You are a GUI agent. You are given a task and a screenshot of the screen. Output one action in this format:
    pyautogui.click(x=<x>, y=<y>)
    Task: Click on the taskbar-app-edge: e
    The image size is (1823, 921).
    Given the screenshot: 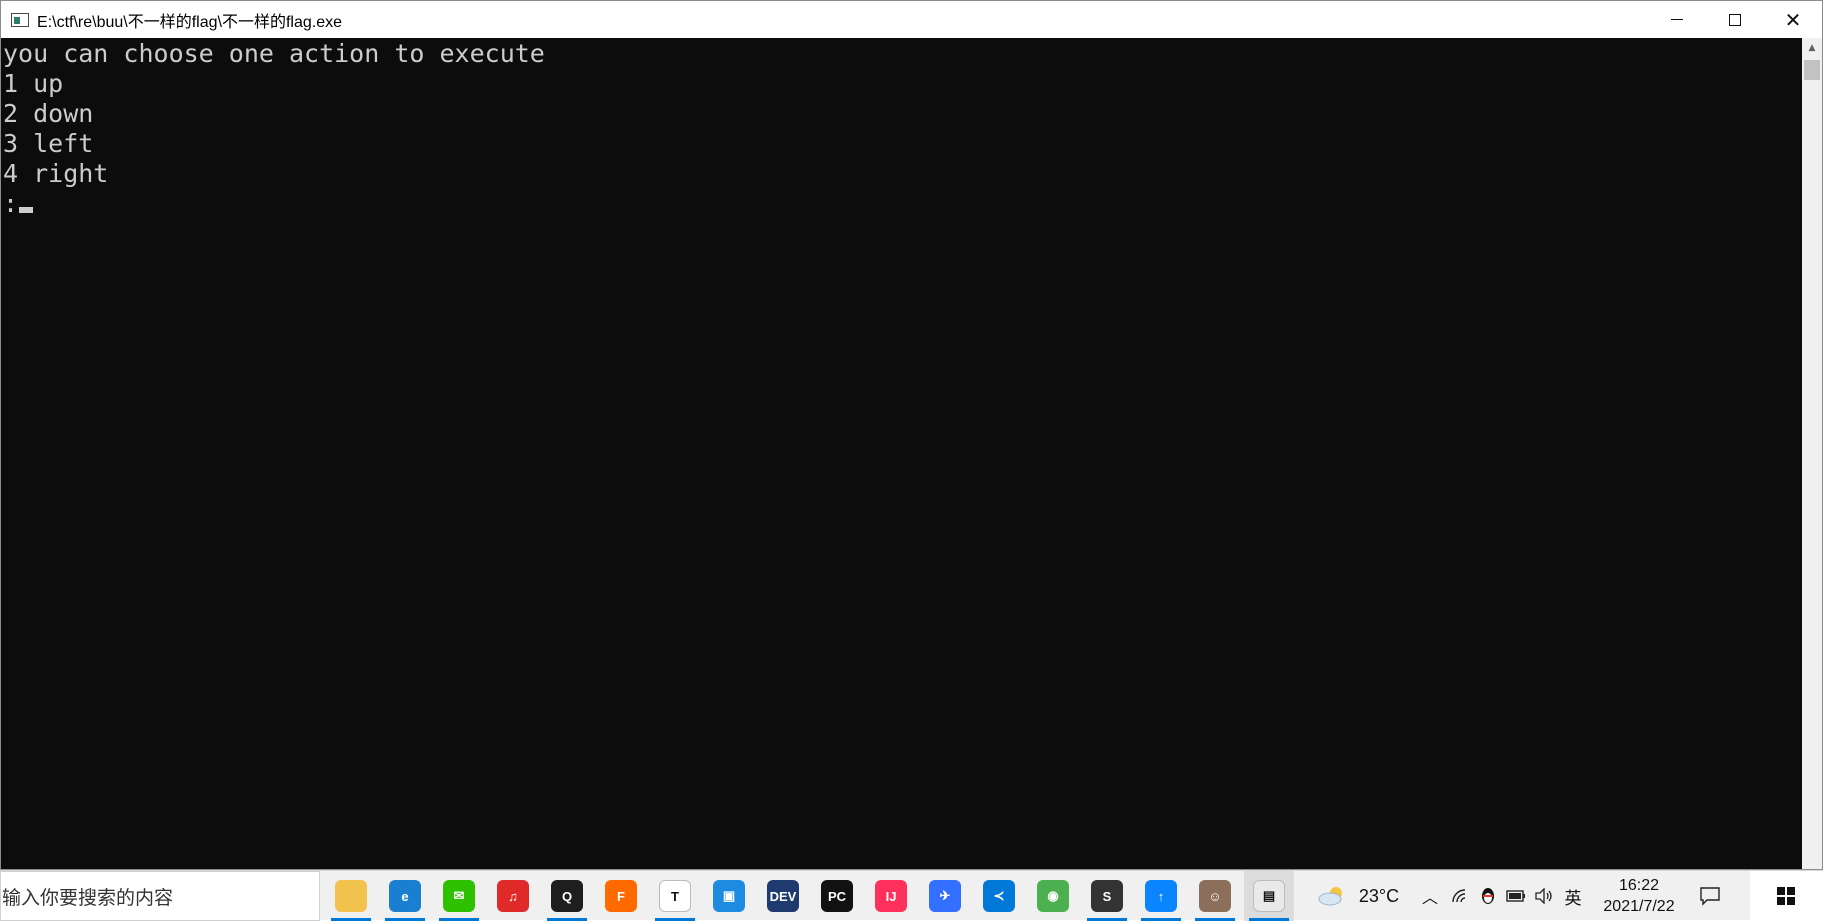 What is the action you would take?
    pyautogui.click(x=405, y=896)
    